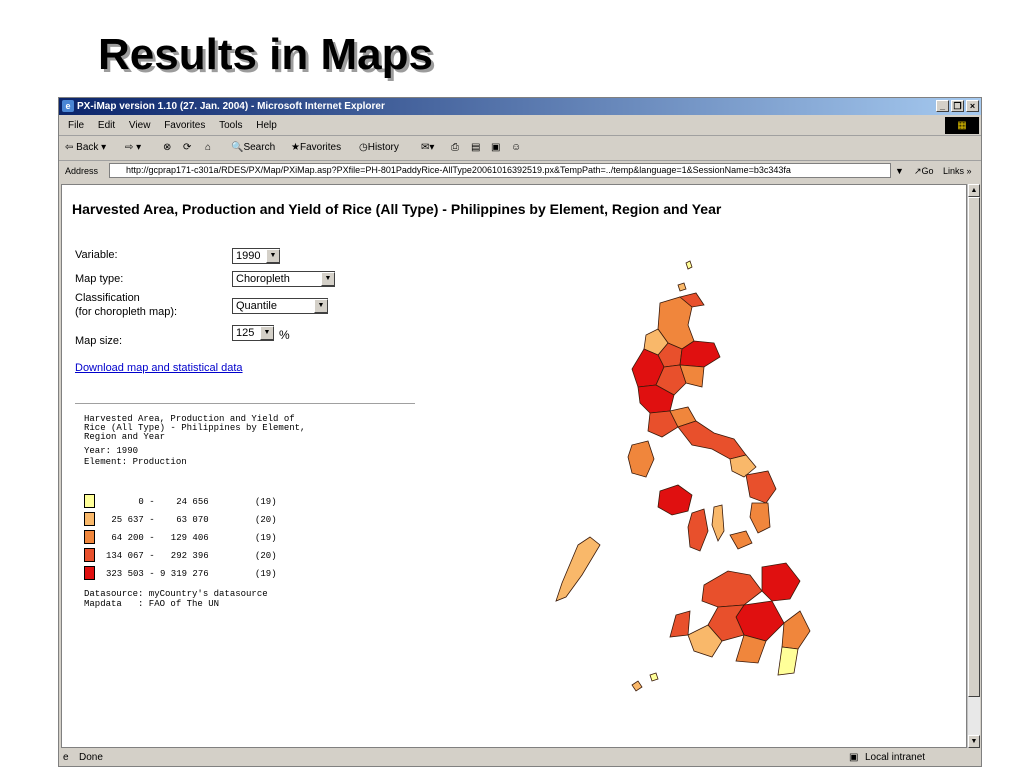 The width and height of the screenshot is (1024, 768). Describe the element at coordinates (245, 333) in the screenshot. I see `mapsize-value: 125` at that location.